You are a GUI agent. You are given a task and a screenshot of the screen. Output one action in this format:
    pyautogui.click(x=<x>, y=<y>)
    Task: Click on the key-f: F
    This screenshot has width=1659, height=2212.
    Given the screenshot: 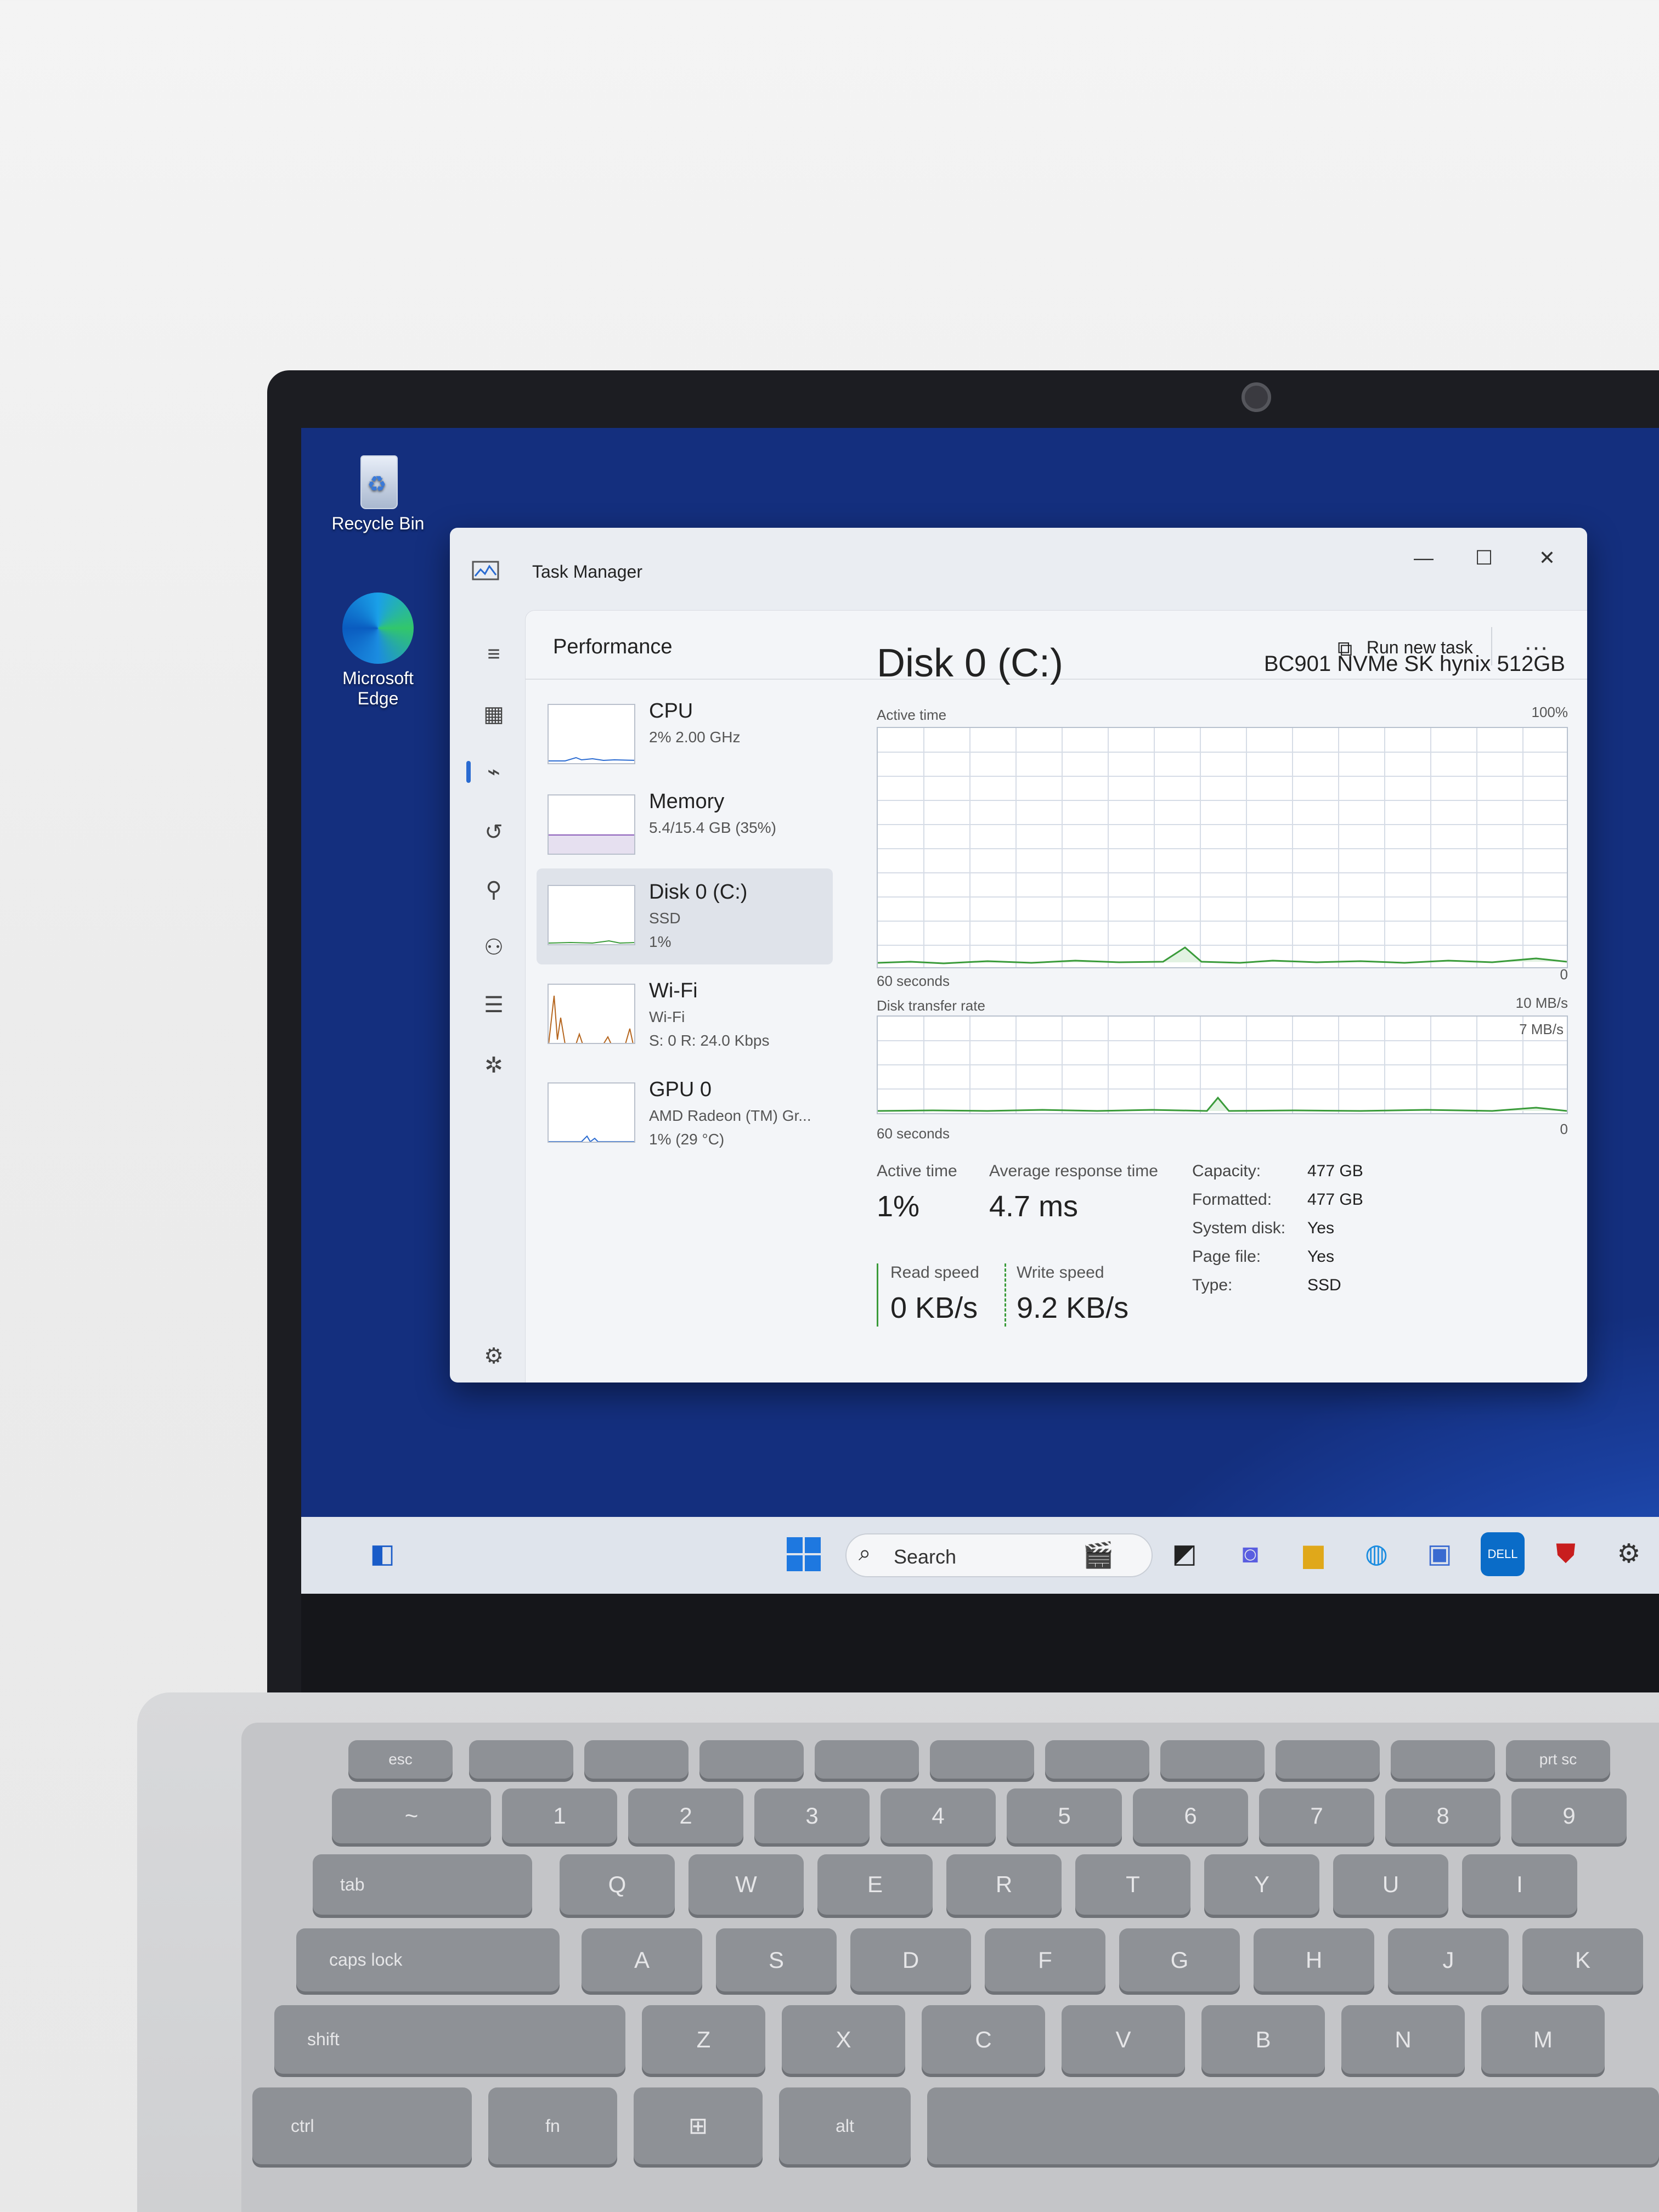 What is the action you would take?
    pyautogui.click(x=1045, y=1960)
    